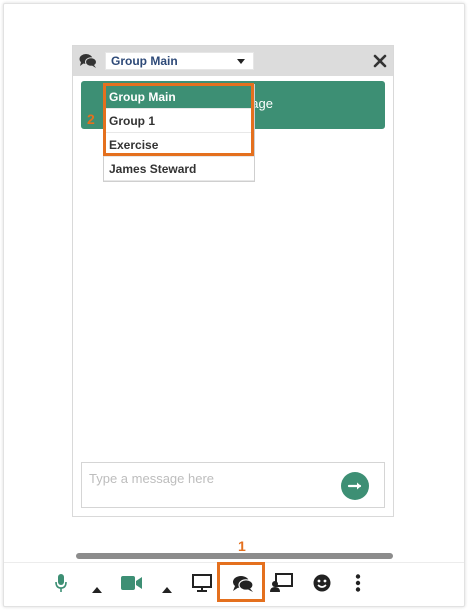 The image size is (470, 611). I want to click on chat-header: Group Main, so click(233, 61).